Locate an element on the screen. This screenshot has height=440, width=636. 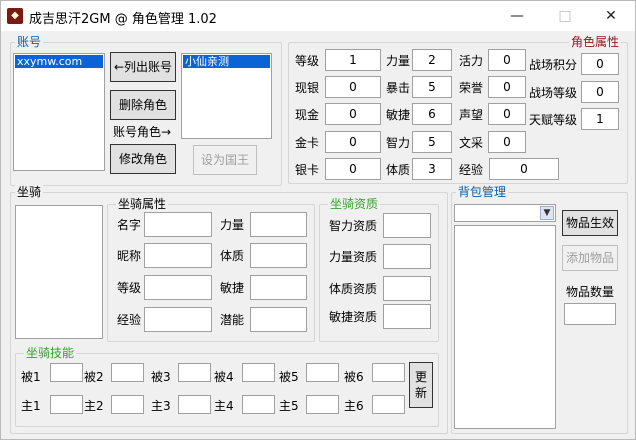
mount-attr-label: 敏捷 is located at coordinates (232, 288).